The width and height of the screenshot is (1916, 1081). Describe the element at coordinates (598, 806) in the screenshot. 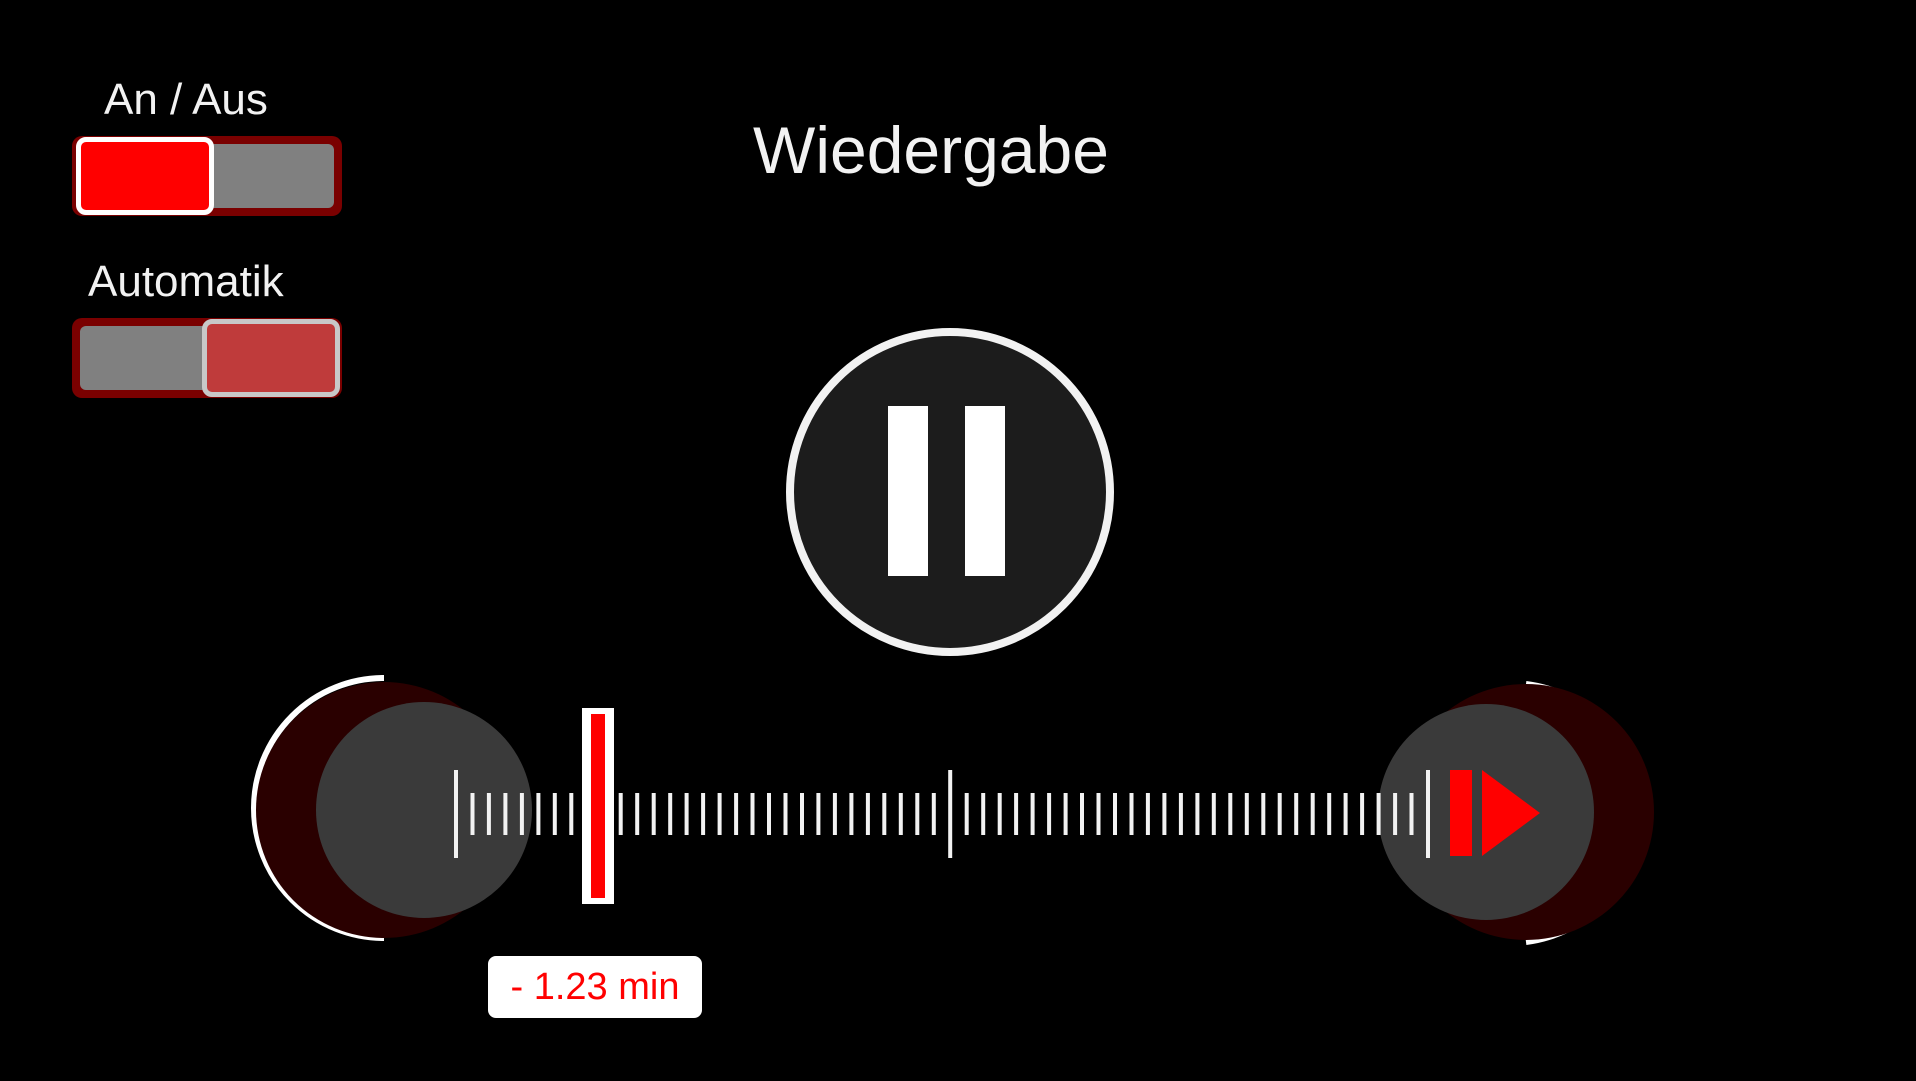

I see `playhead` at that location.